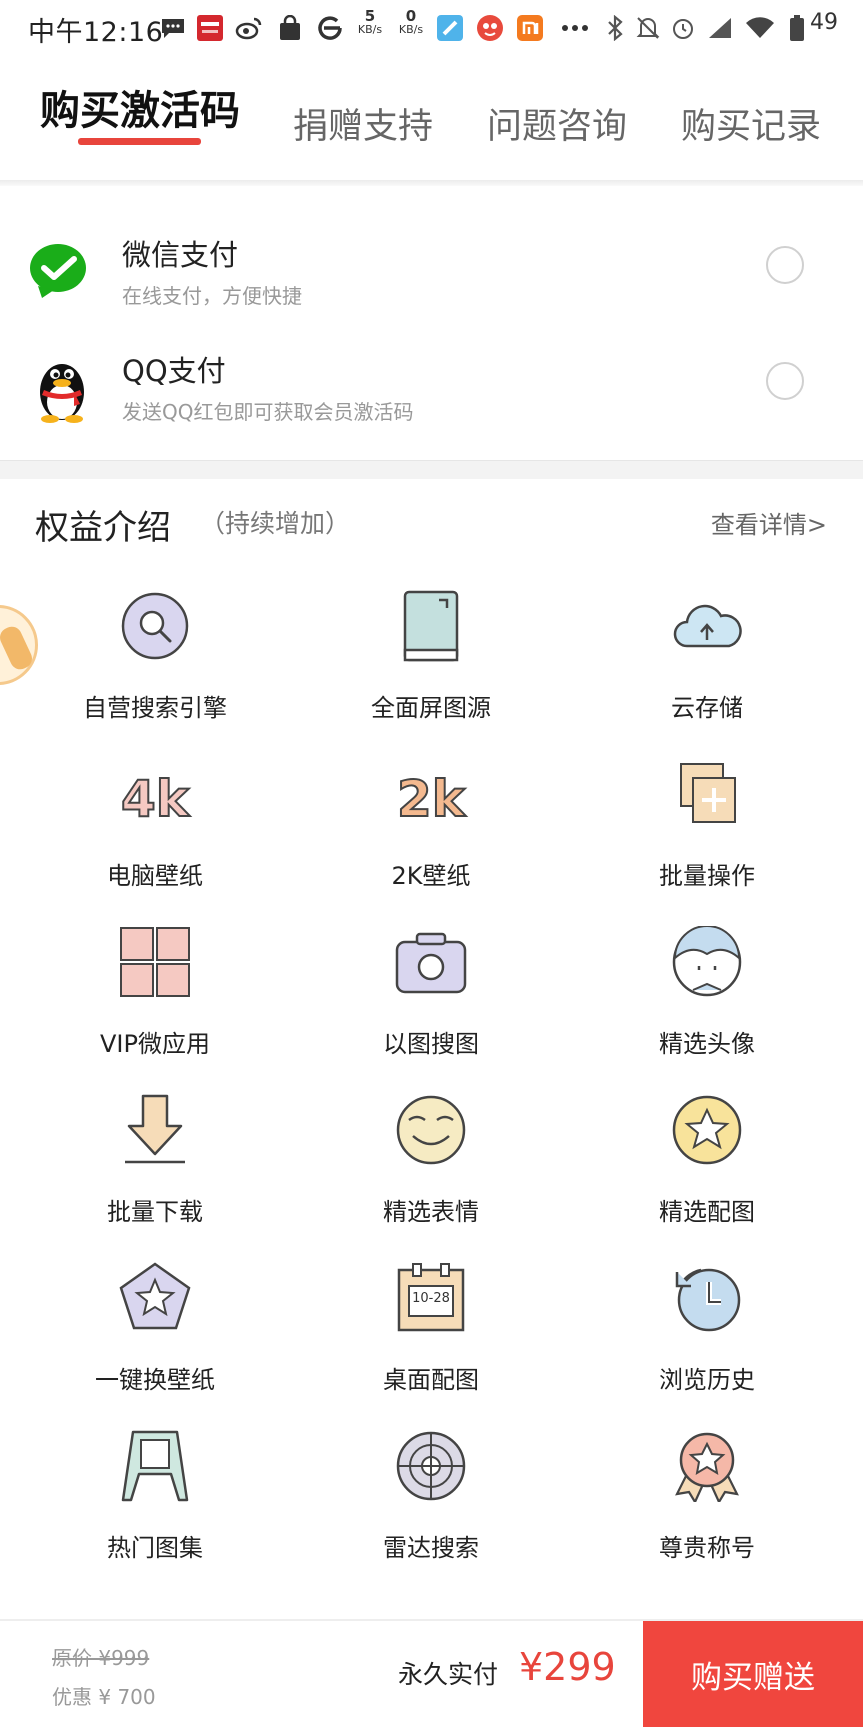 This screenshot has width=863, height=1727. What do you see at coordinates (101, 1658) in the screenshot?
I see `original-price: 原价 ¥999` at bounding box center [101, 1658].